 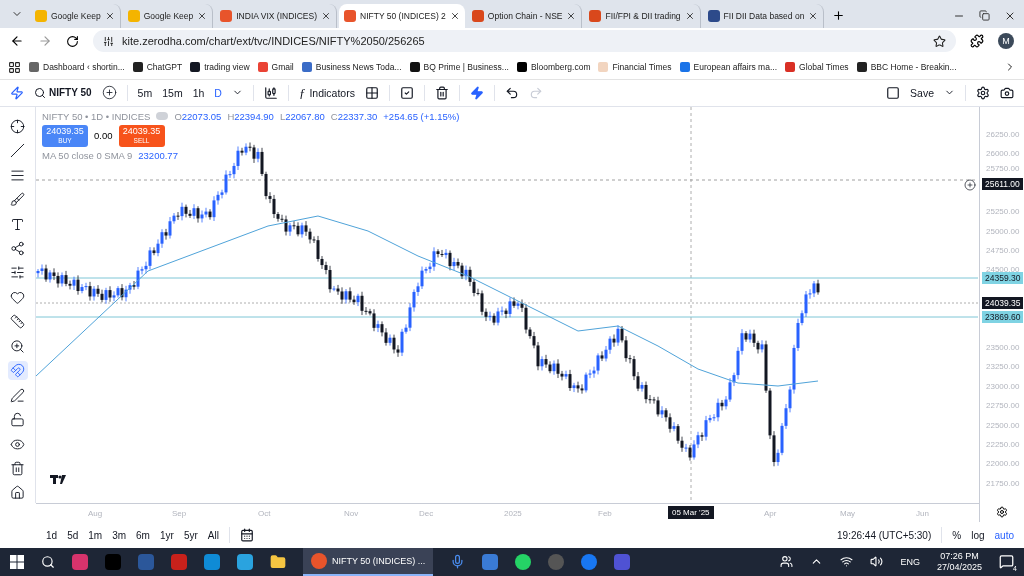 I want to click on browser-tab: INDIA VIX (INDICES), so click(x=276, y=15).